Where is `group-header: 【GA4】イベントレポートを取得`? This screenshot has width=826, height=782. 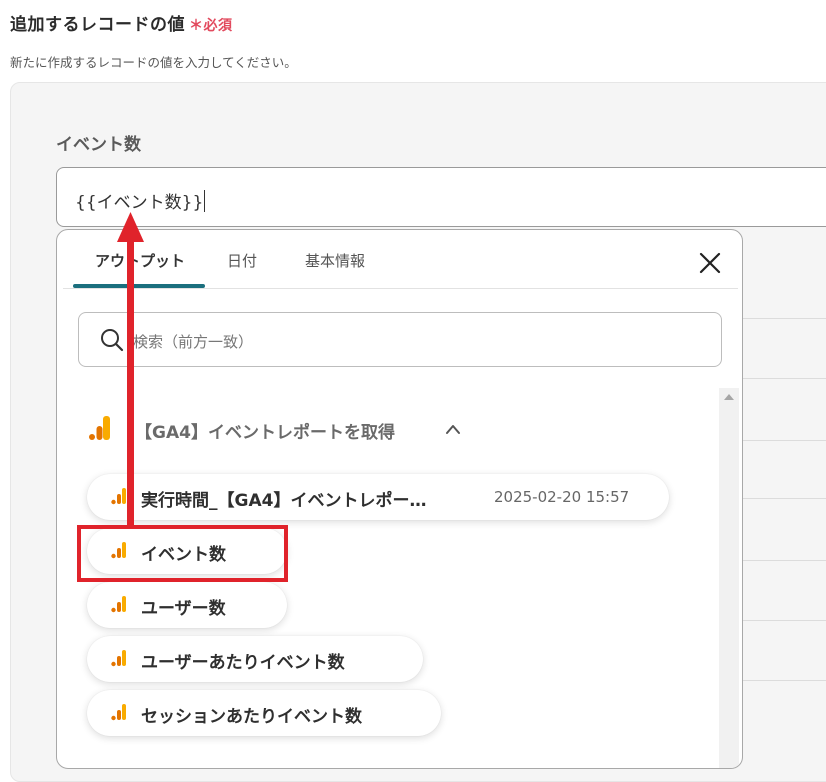
group-header: 【GA4】イベントレポートを取得 is located at coordinates (283, 429).